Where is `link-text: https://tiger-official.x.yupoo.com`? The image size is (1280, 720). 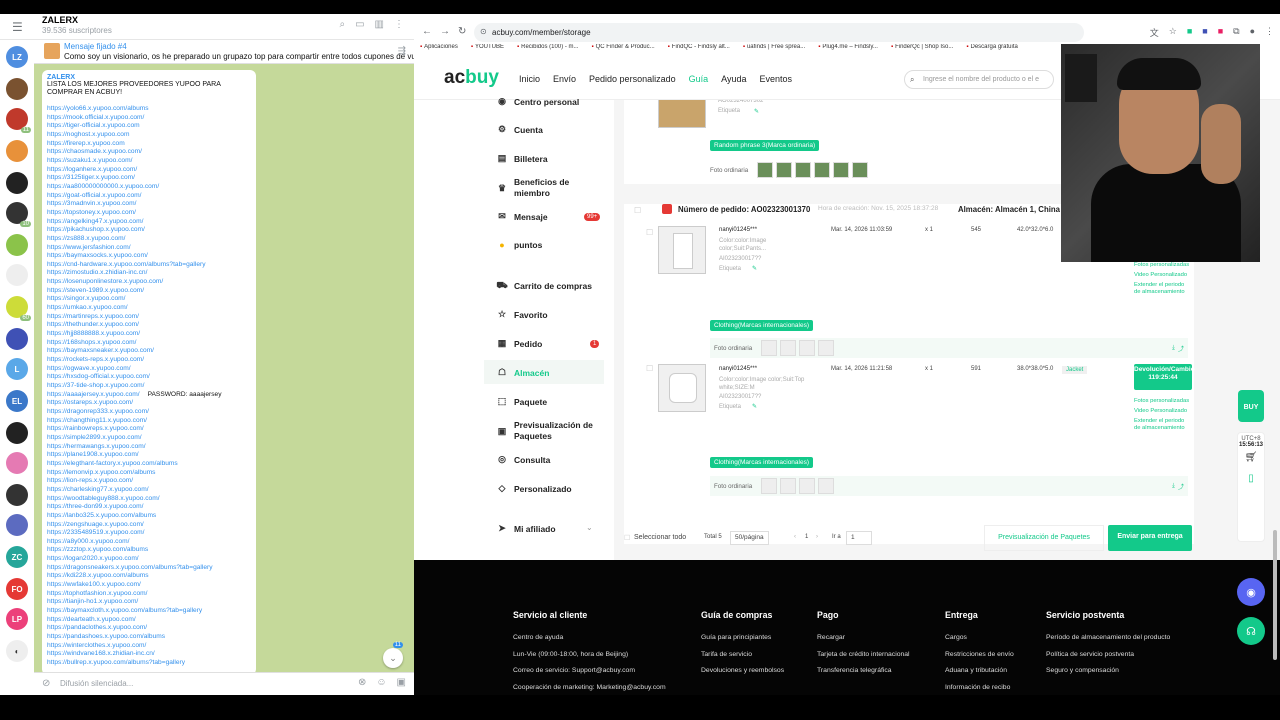
link-text: https://tiger-official.x.yupoo.com is located at coordinates (93, 125).